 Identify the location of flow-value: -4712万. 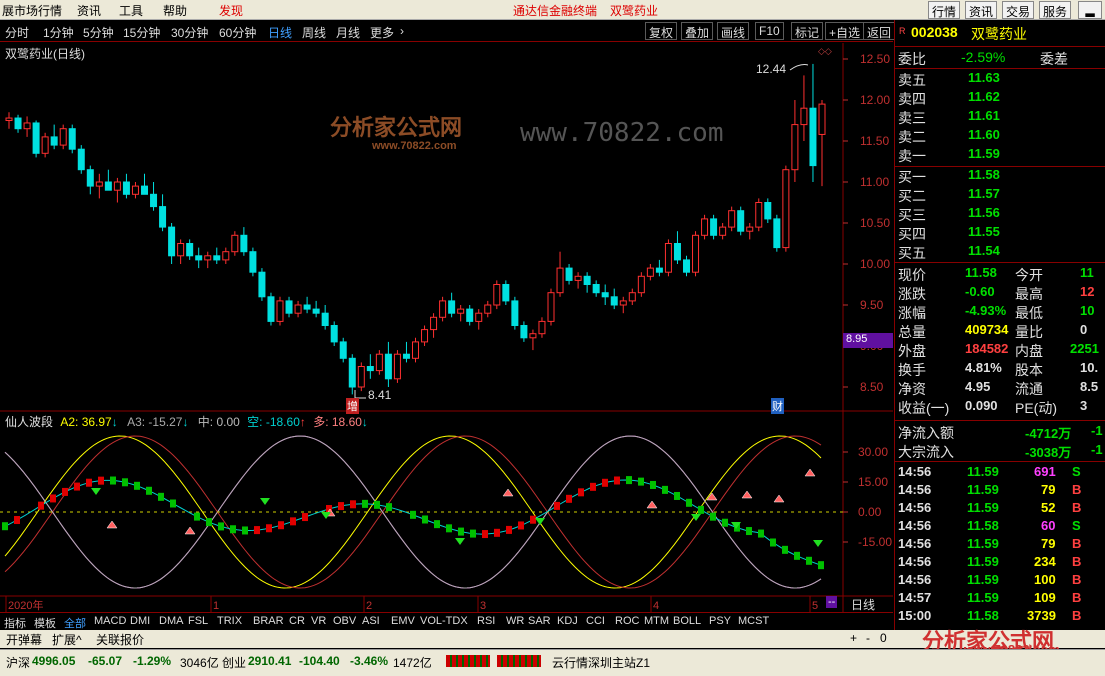
(1048, 433).